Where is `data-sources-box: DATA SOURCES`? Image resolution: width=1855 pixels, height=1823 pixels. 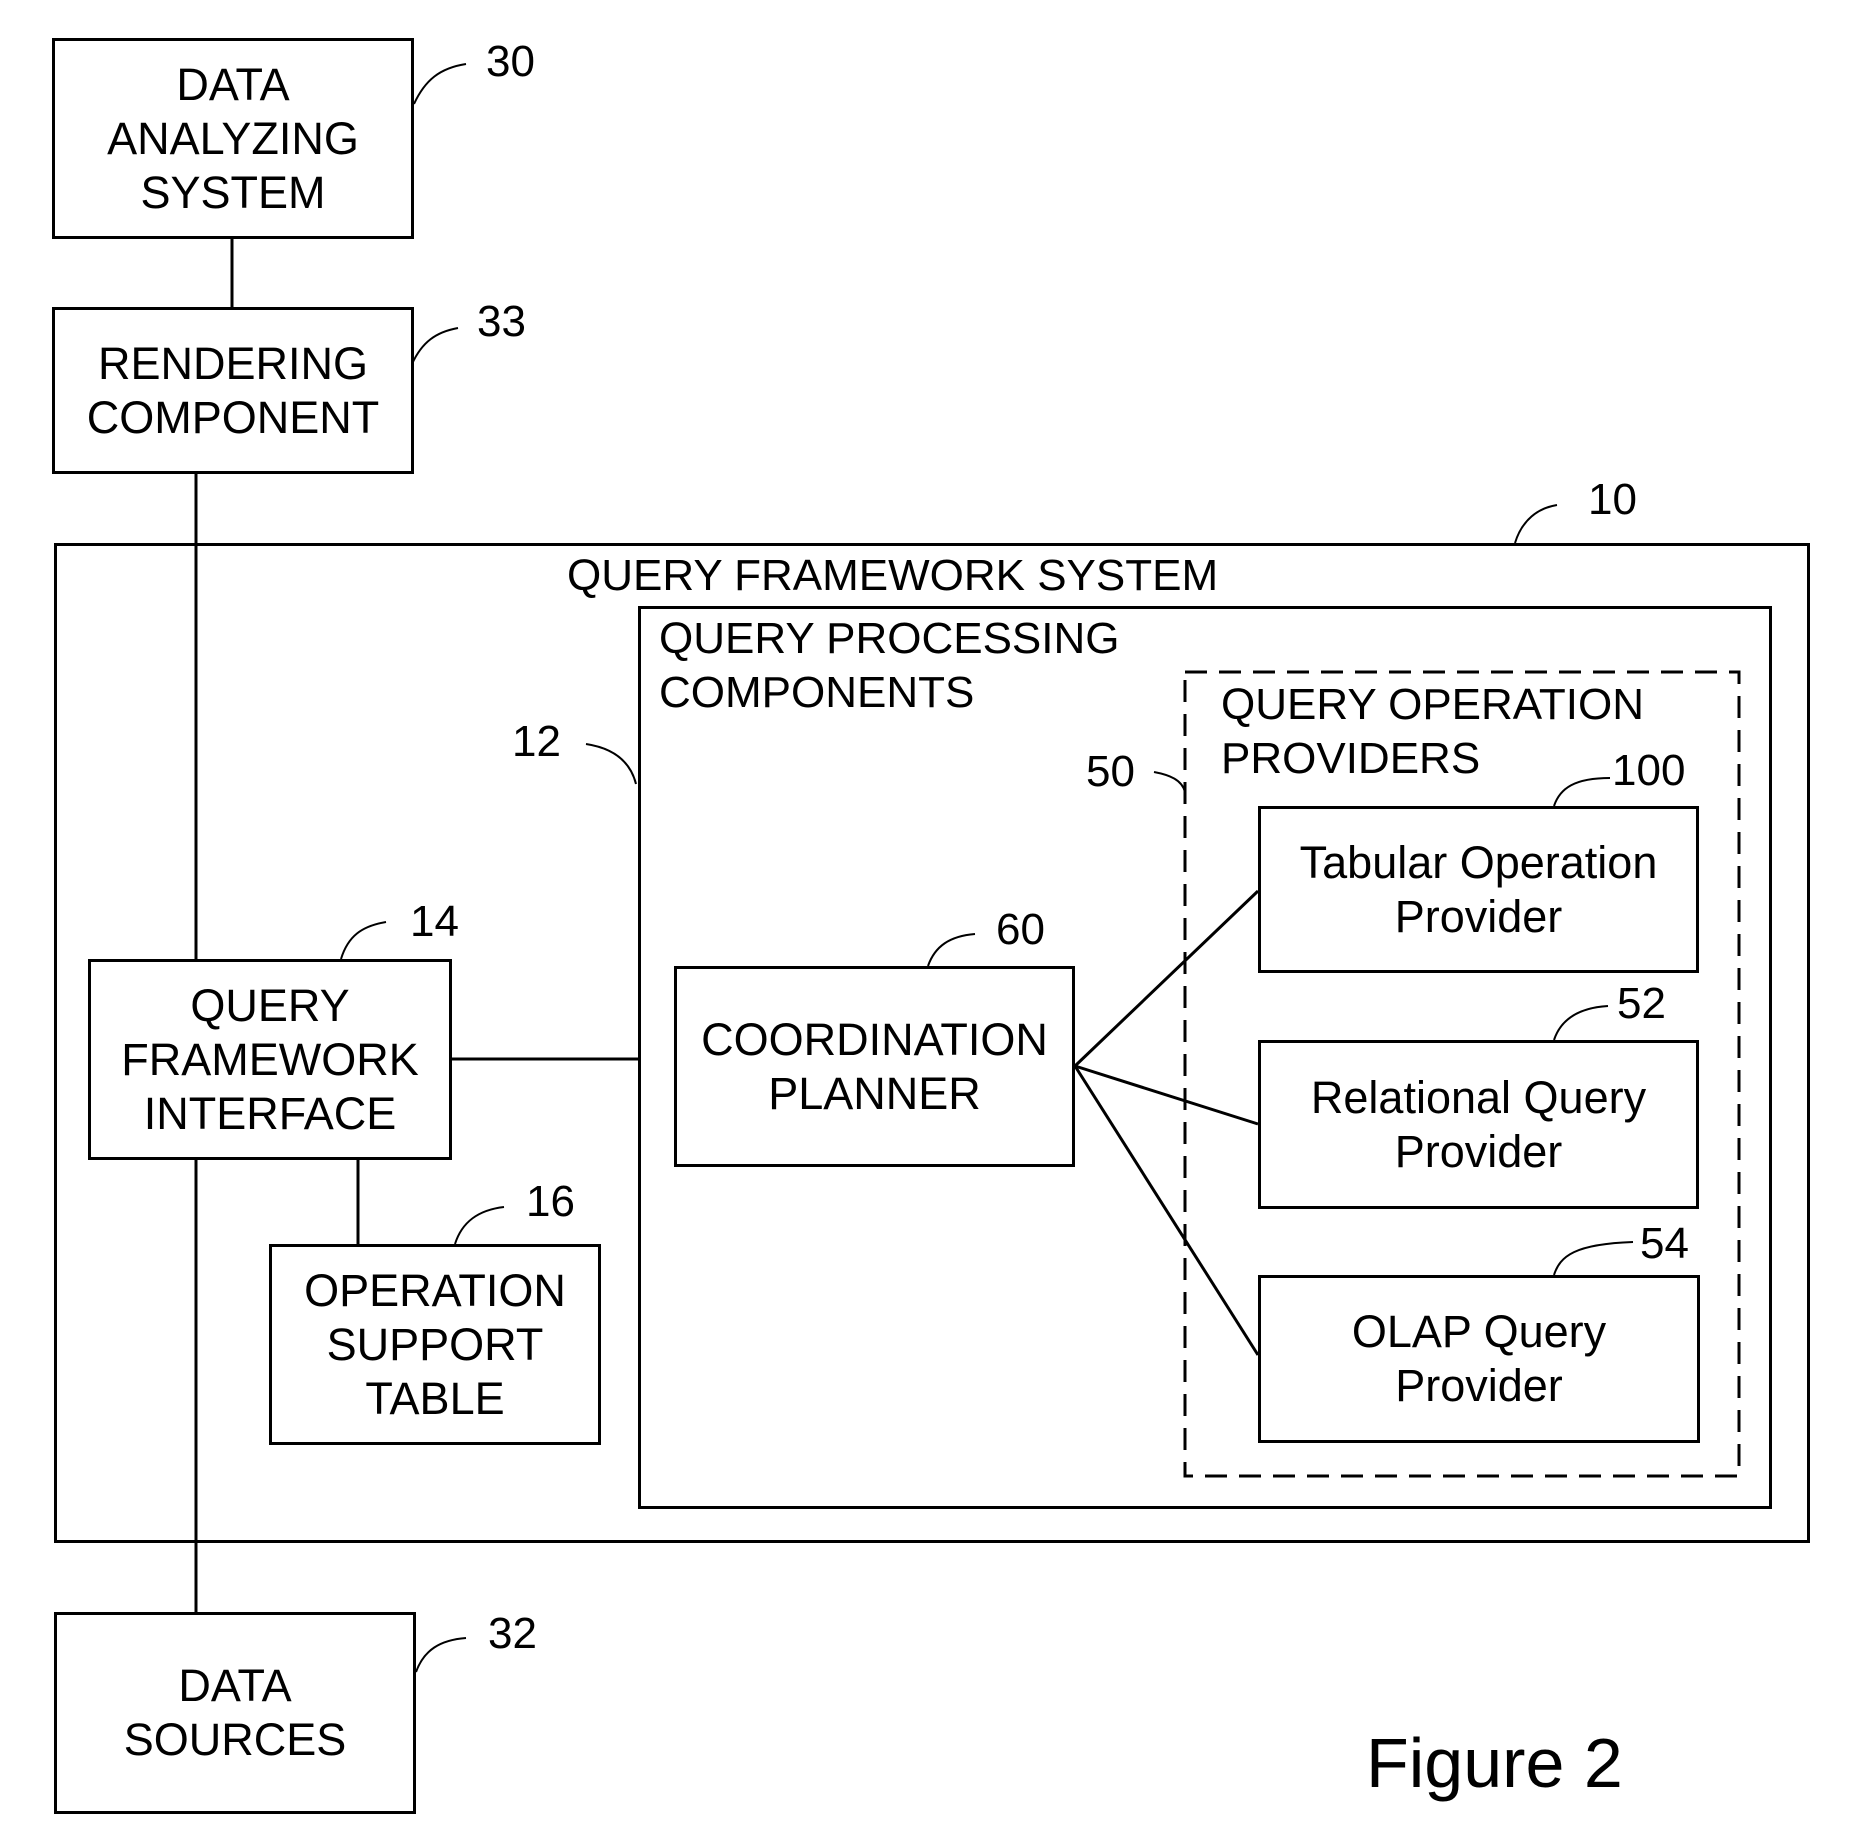
data-sources-box: DATA SOURCES is located at coordinates (235, 1713).